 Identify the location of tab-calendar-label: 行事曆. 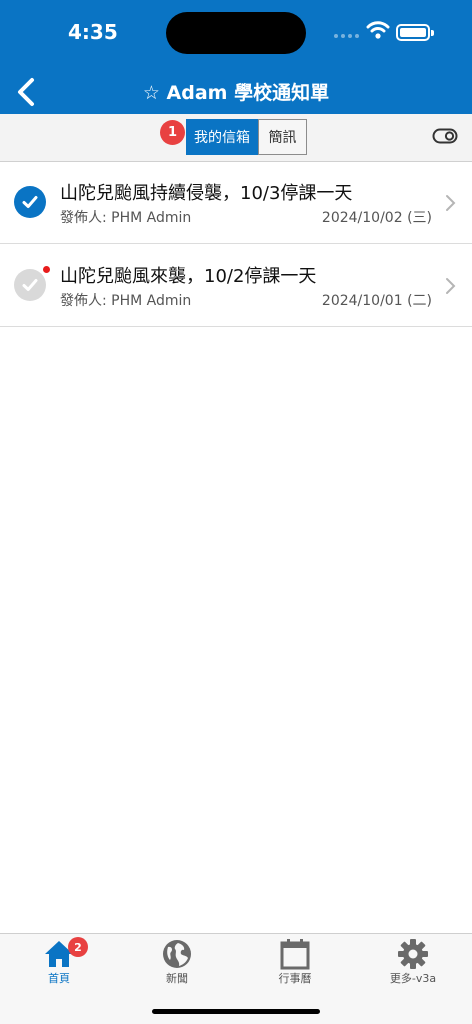
(295, 978).